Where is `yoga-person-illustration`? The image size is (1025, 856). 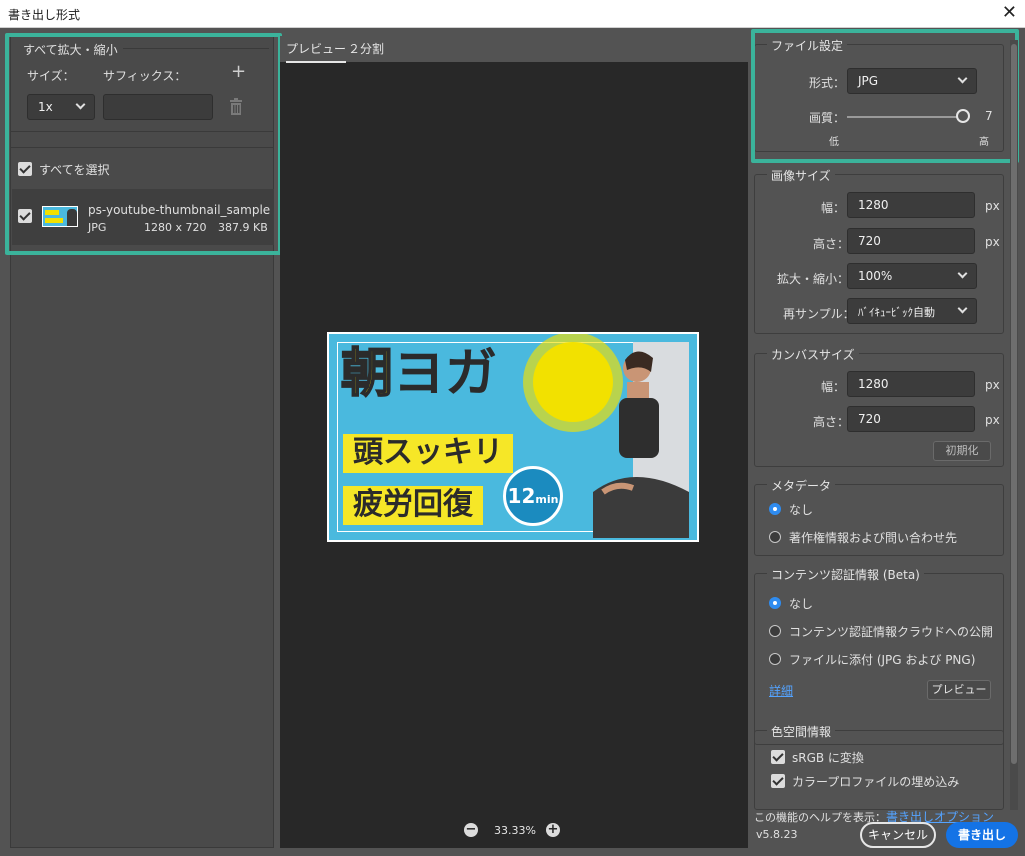
yoga-person-illustration is located at coordinates (641, 440).